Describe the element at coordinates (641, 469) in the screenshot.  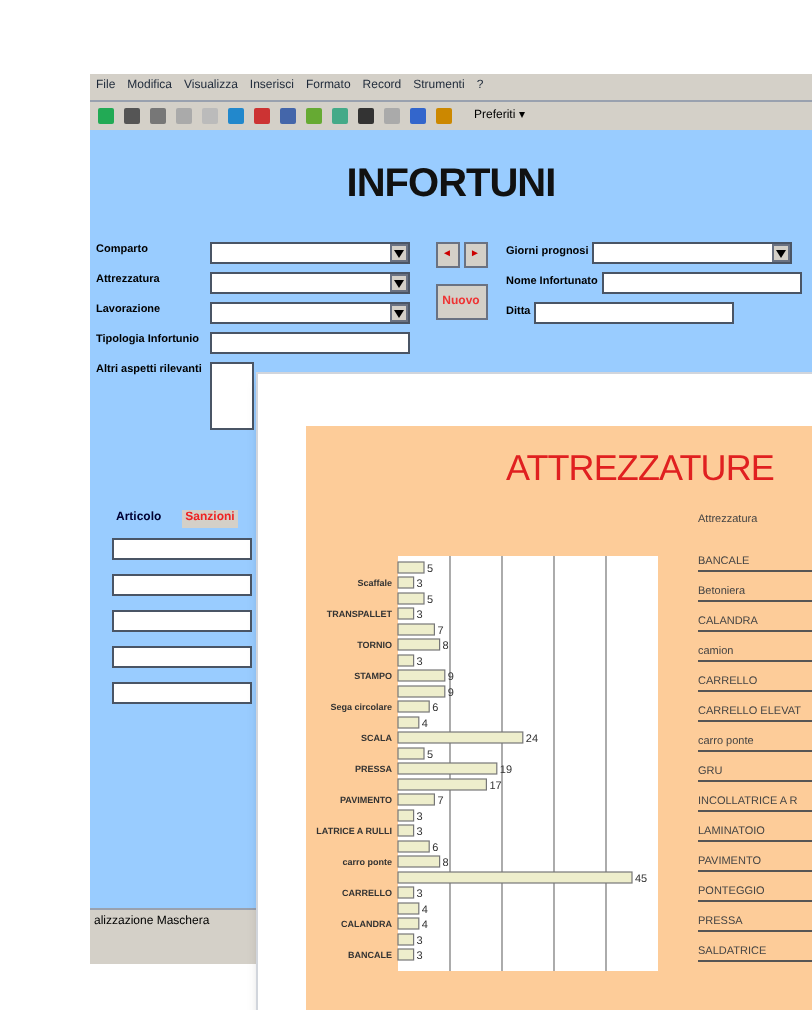
I see `report-title: ATTREZZATURE` at that location.